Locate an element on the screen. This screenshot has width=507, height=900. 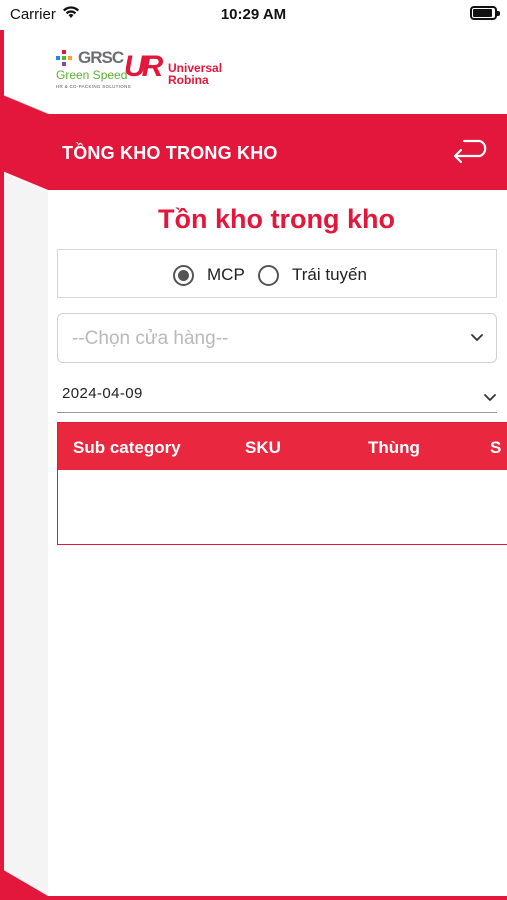
grsc-logo-text: GRSC is located at coordinates (101, 57).